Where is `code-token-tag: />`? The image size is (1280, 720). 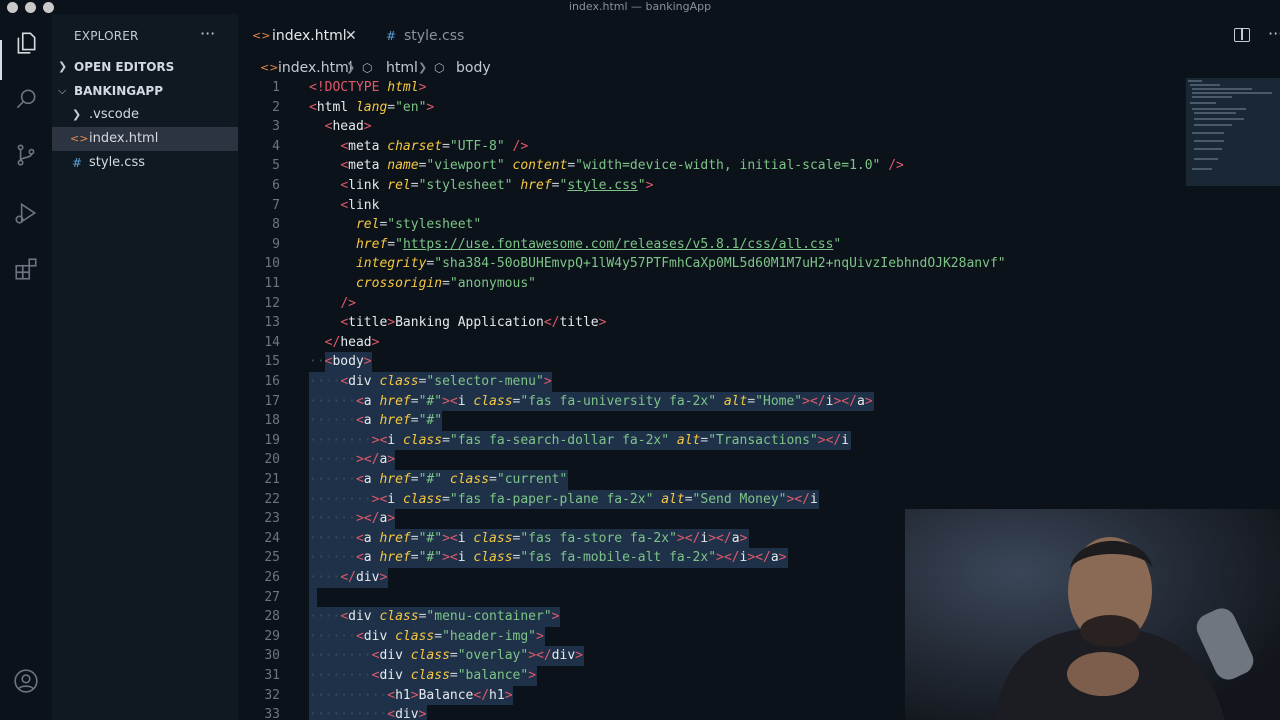 code-token-tag: /> is located at coordinates (892, 166).